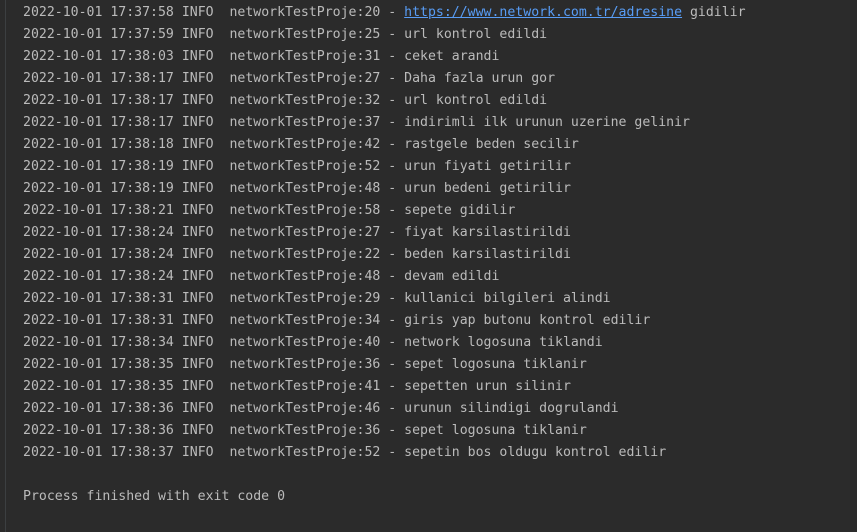 The width and height of the screenshot is (857, 532). I want to click on log-timestamp: 2022-10-01 17:38:03, so click(98, 56).